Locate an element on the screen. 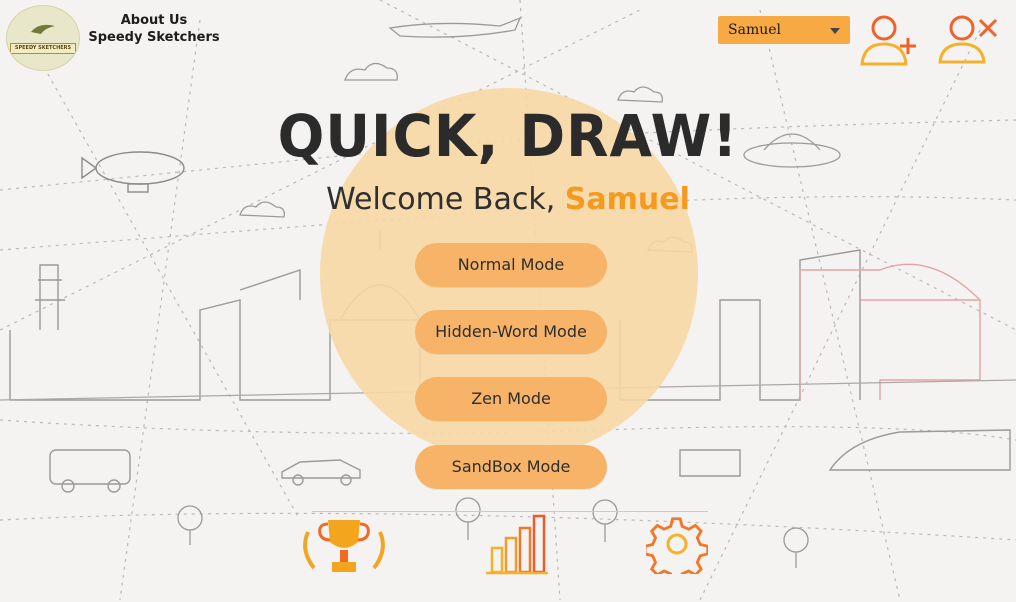  bird-icon is located at coordinates (43, 29).